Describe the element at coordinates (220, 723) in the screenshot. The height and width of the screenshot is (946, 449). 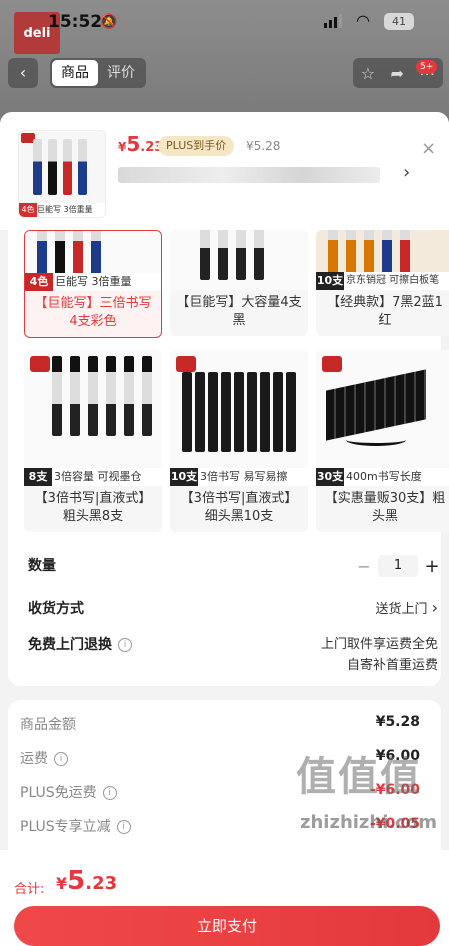
I see `fee-row: 商品金额 ¥5.28` at that location.